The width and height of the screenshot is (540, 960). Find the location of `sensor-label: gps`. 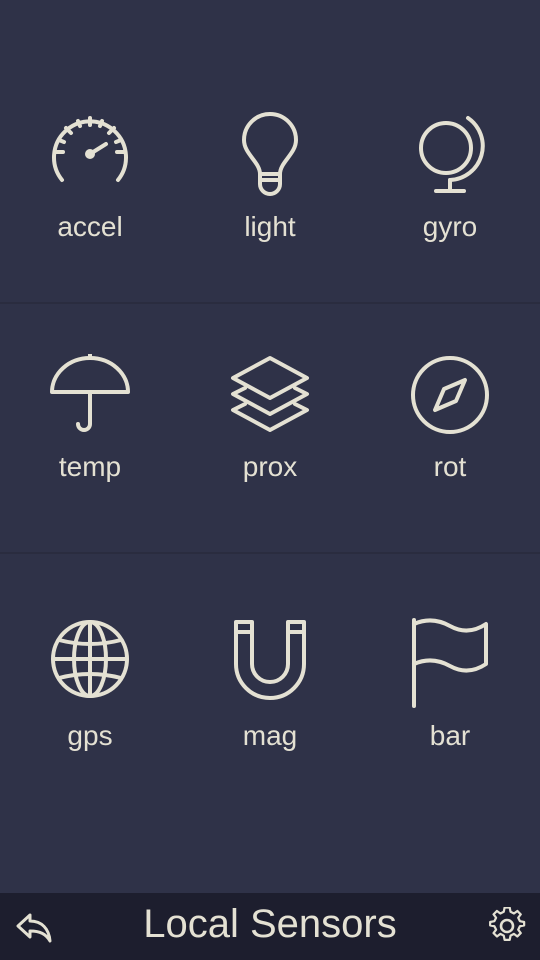

sensor-label: gps is located at coordinates (90, 735).